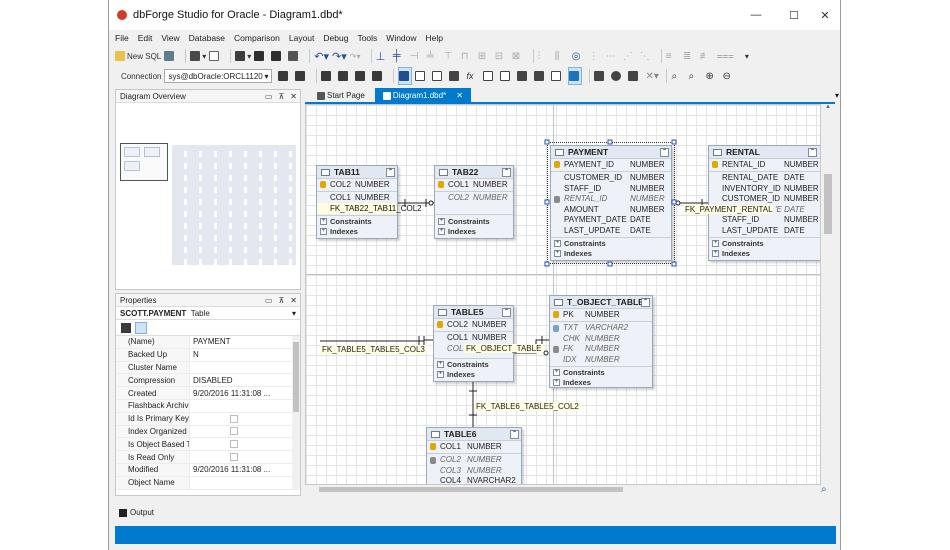 This screenshot has height=550, width=950. What do you see at coordinates (401, 38) in the screenshot?
I see `menu-window: Window` at bounding box center [401, 38].